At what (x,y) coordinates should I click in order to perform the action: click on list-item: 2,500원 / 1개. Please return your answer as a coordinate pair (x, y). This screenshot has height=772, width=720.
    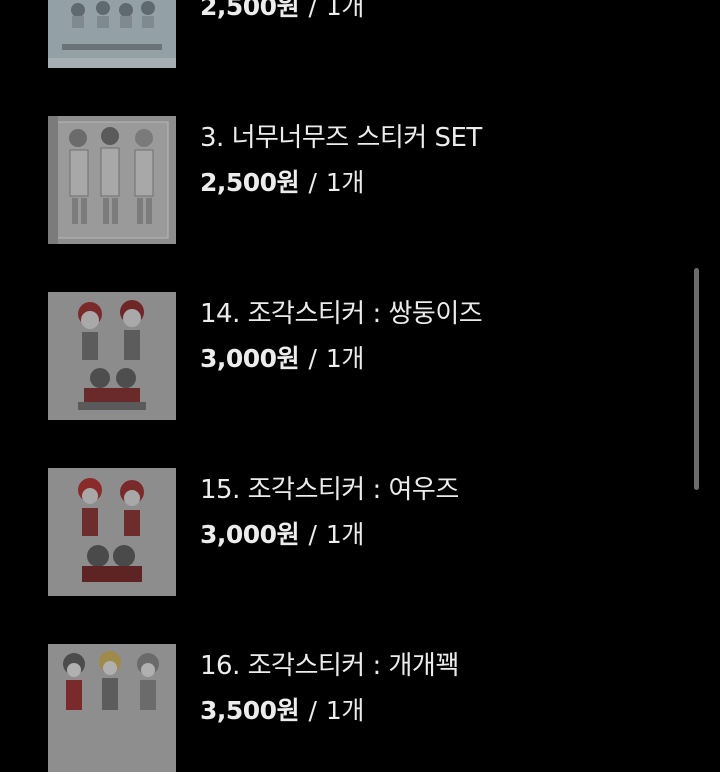
    Looking at the image, I should click on (345, 34).